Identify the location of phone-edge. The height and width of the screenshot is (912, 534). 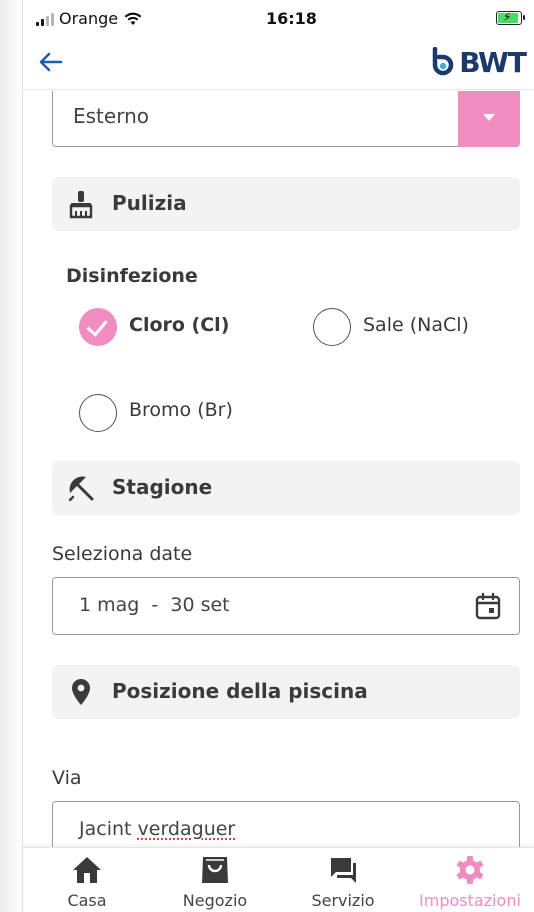
(11, 456).